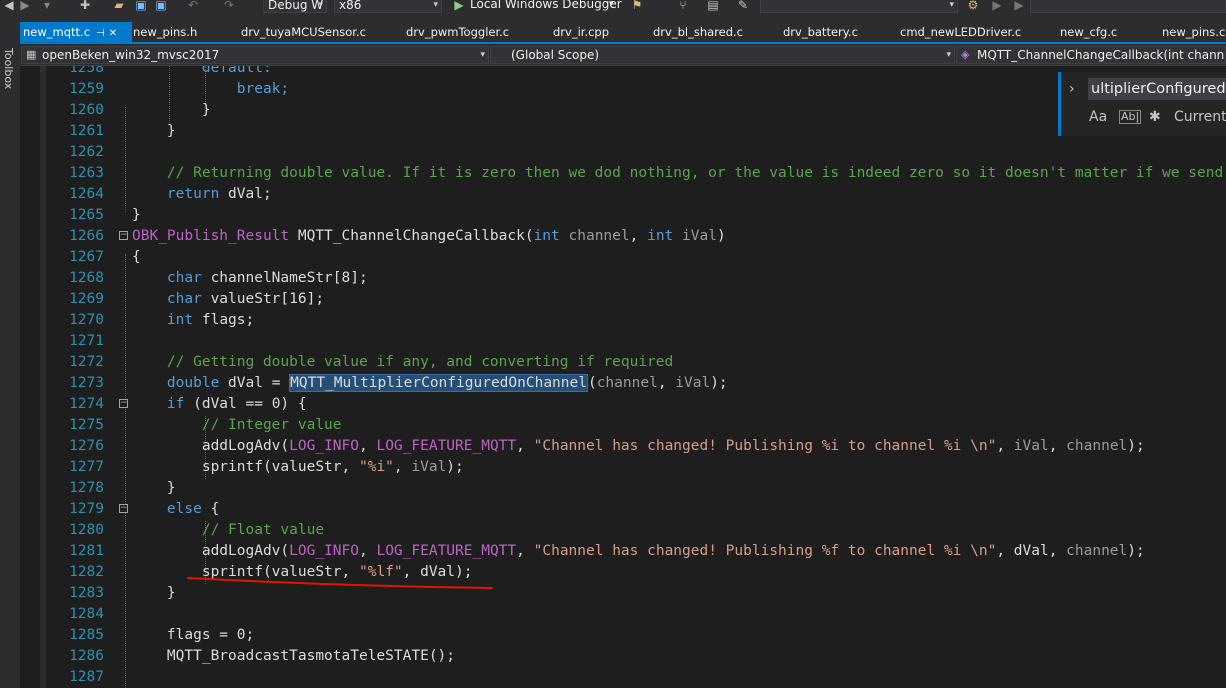  I want to click on branch-icon: ⑂, so click(683, 6).